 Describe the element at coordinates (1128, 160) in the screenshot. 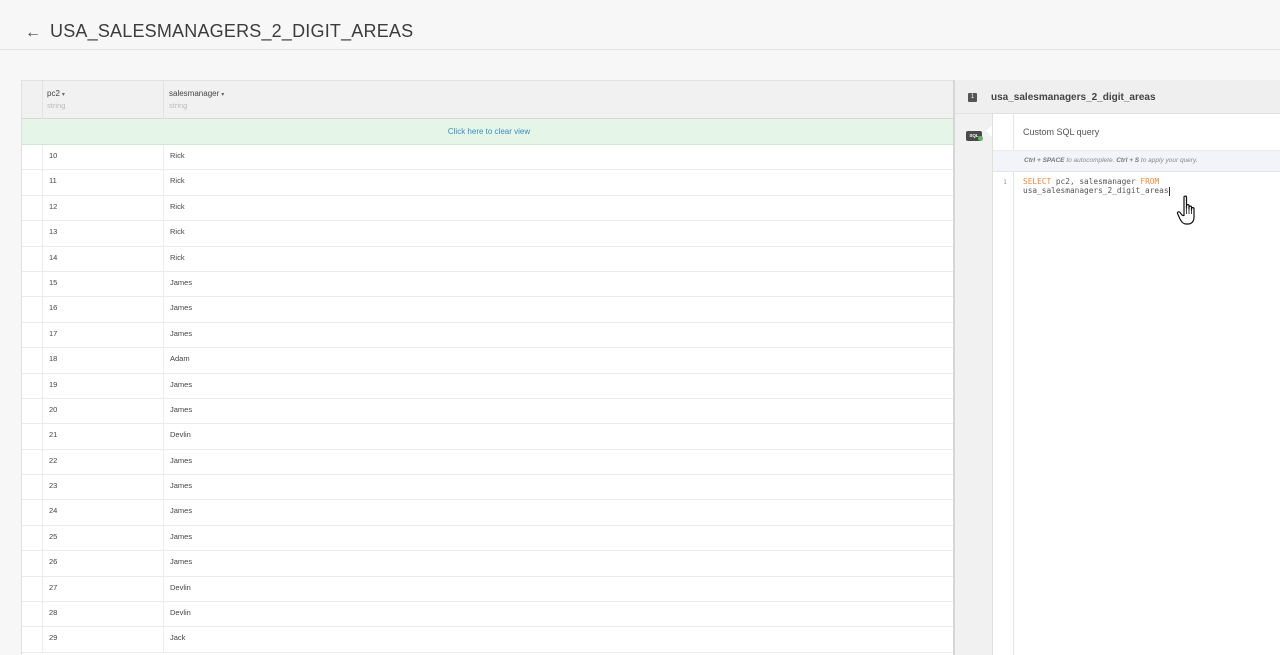

I see `hint-key-apply: Ctrl + S` at that location.